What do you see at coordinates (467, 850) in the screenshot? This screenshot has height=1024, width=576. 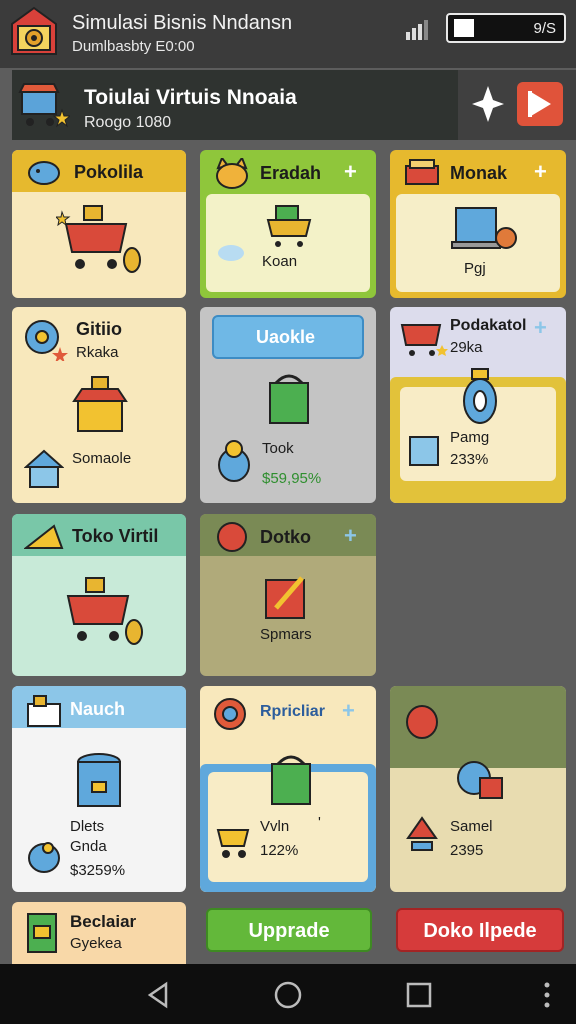 I see `card-value: 2395` at bounding box center [467, 850].